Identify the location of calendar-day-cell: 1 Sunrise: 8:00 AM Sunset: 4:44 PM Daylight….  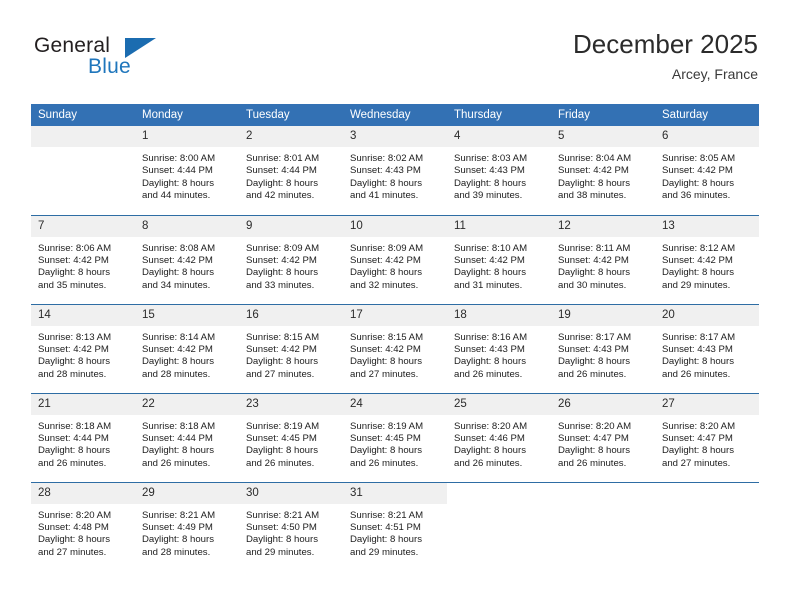
(187, 170).